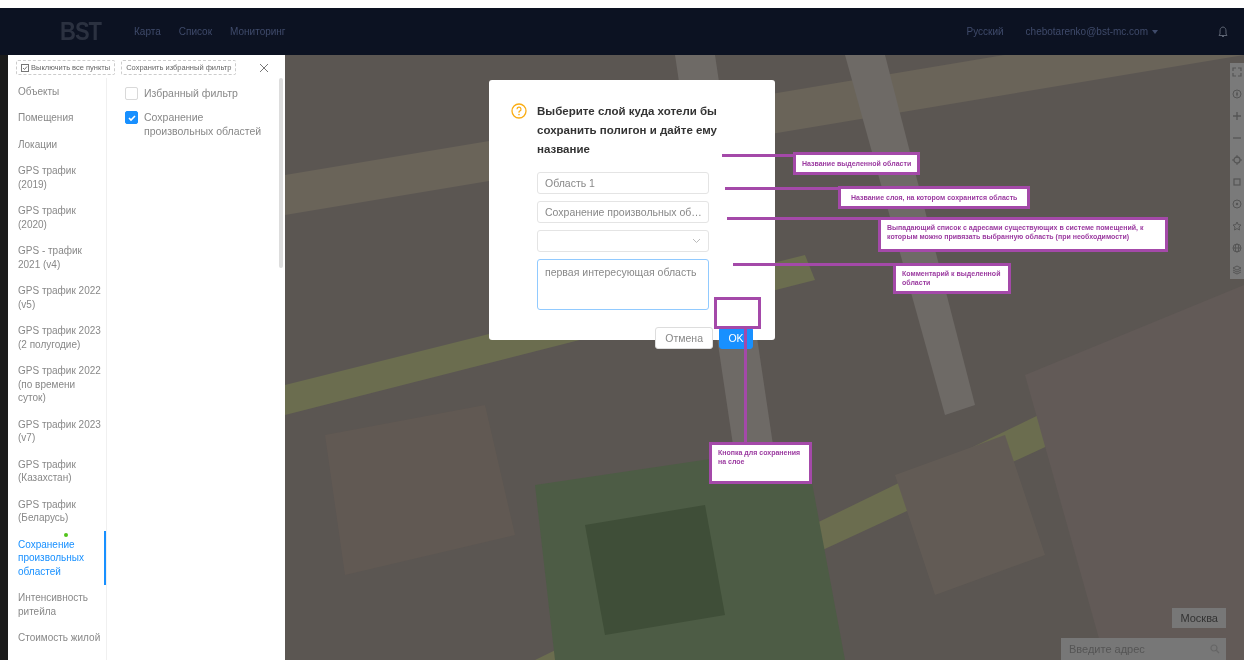  I want to click on checkbox, so click(131, 117).